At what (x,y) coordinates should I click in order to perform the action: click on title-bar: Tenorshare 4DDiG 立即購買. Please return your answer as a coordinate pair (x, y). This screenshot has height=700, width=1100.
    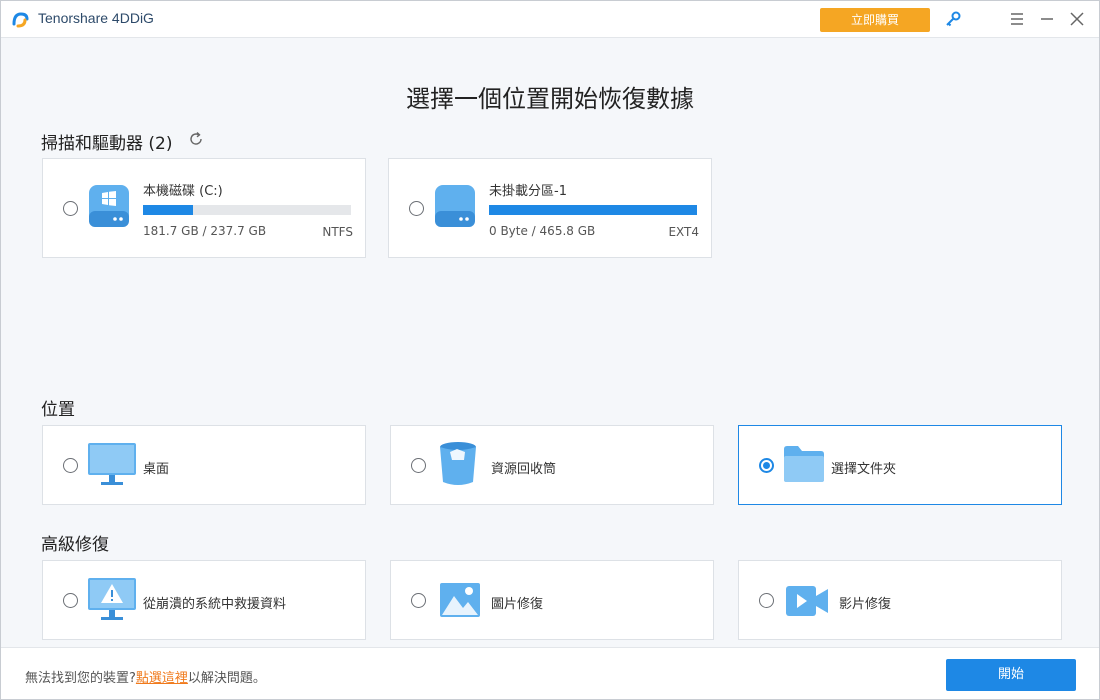
    Looking at the image, I should click on (550, 19).